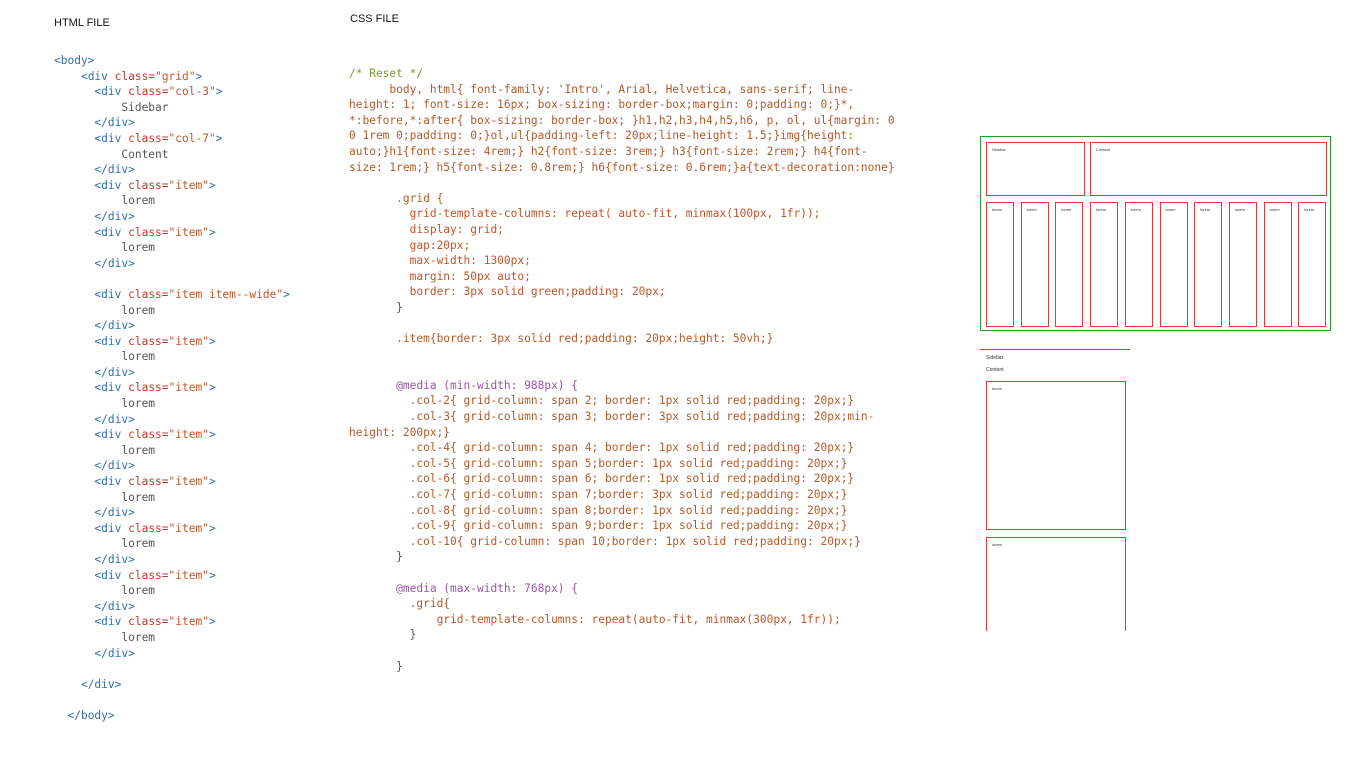 This screenshot has height=760, width=1351. I want to click on preview-narrow-border, so click(1055, 349).